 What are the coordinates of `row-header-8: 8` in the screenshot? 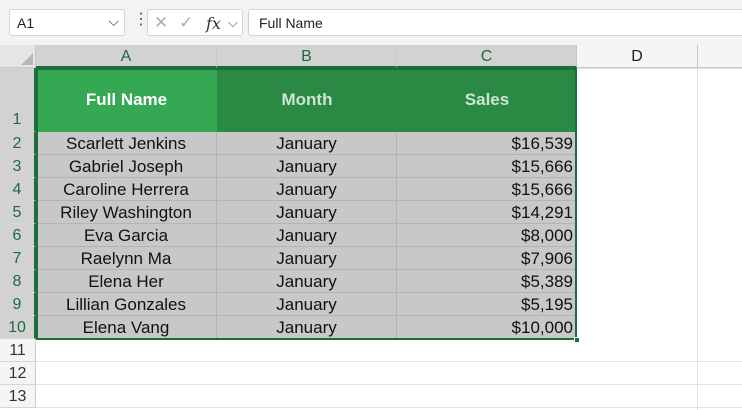 It's located at (18, 281).